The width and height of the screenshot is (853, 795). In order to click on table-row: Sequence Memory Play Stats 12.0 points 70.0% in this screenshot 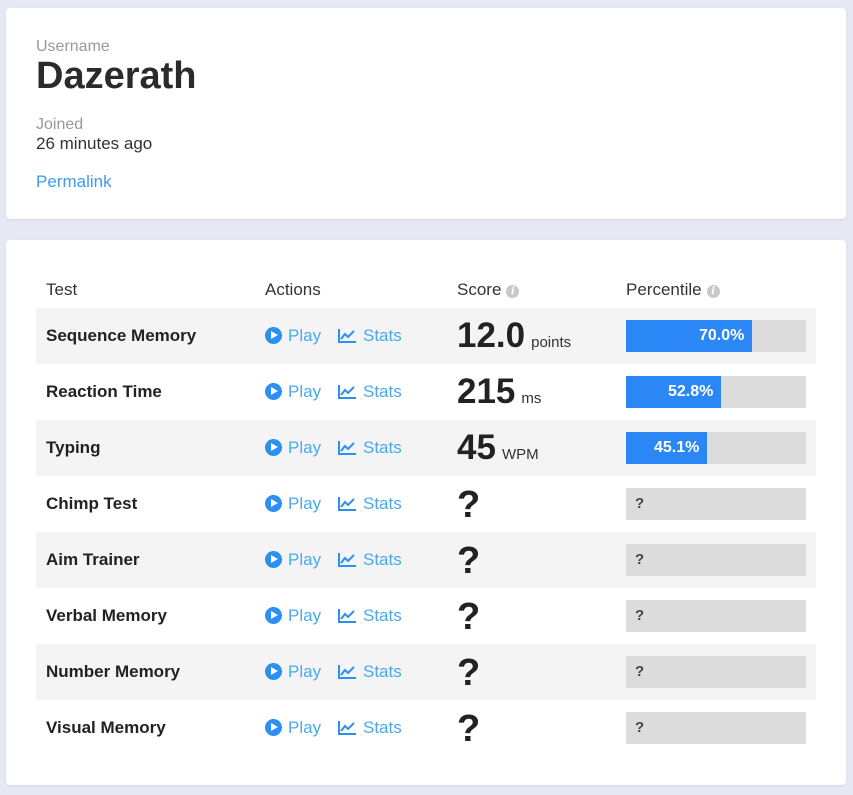, I will do `click(426, 336)`.